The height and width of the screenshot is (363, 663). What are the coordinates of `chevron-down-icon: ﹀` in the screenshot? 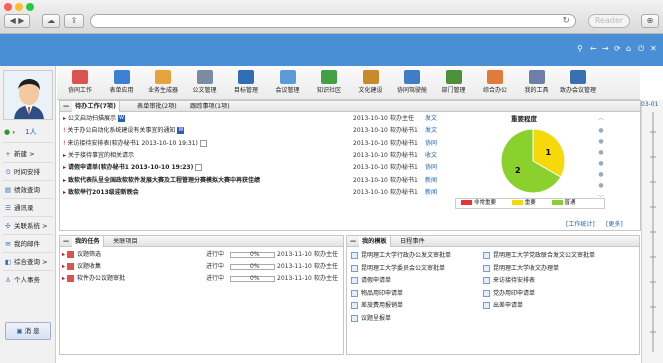 It's located at (601, 197).